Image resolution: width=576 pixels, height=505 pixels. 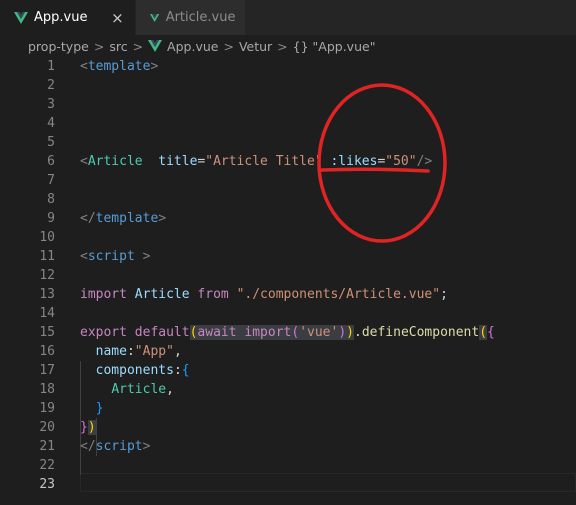 What do you see at coordinates (115, 446) in the screenshot?
I see `code-text: </script>` at bounding box center [115, 446].